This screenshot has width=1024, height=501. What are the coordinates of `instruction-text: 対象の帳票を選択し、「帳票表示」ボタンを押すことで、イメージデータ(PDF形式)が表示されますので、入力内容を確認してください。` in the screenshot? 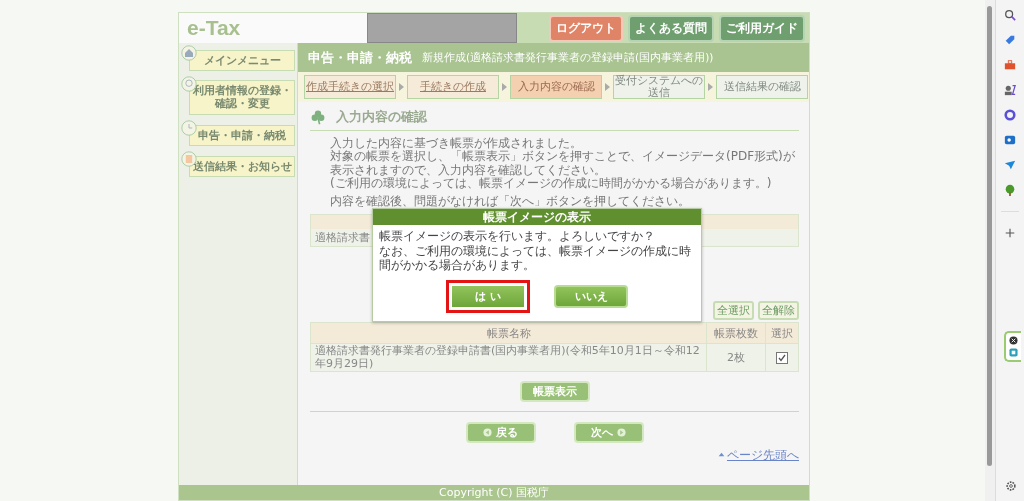 It's located at (563, 164).